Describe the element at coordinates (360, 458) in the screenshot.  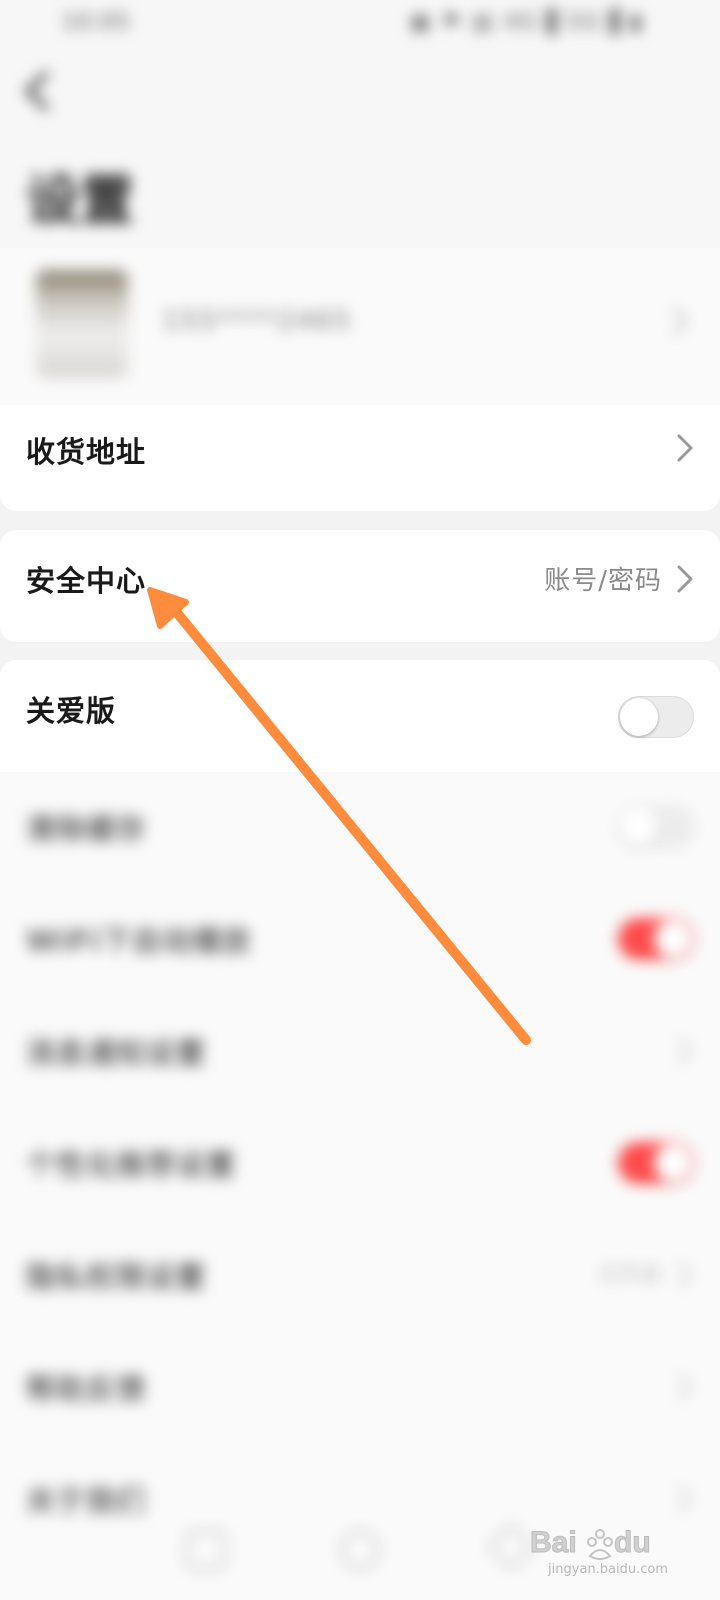
I see `address-row: 收货地址` at that location.